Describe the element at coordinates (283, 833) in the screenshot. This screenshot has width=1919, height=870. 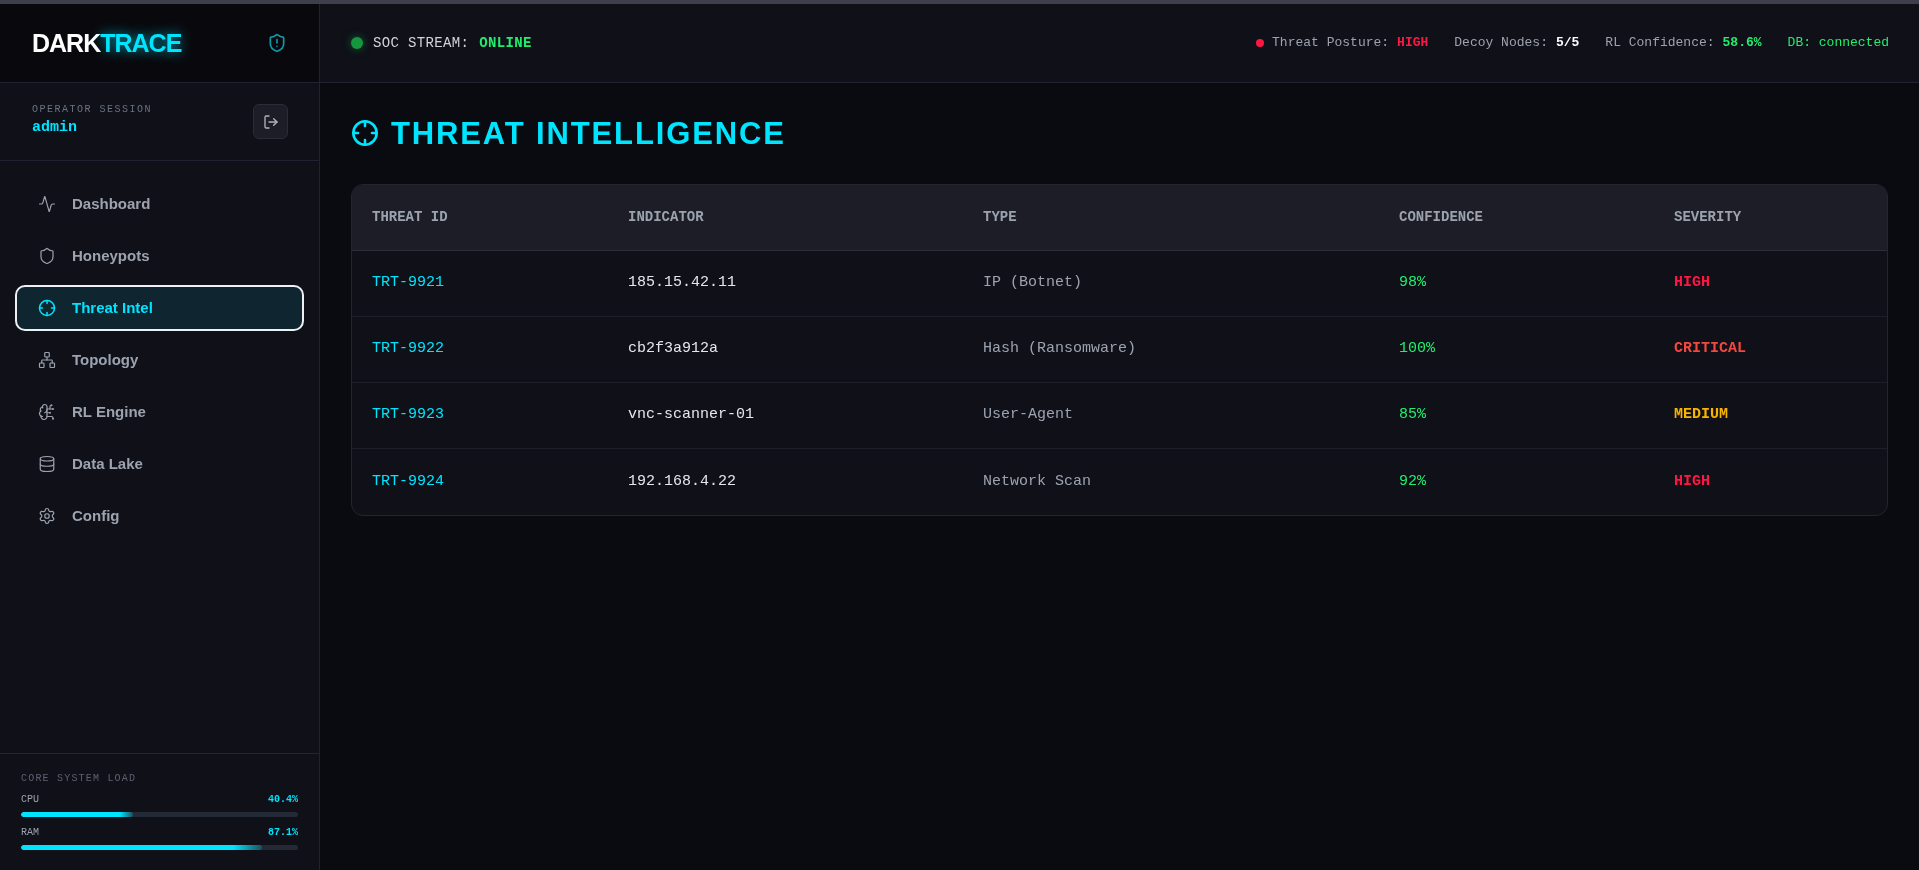
I see `meter-reading: 87.1%` at that location.